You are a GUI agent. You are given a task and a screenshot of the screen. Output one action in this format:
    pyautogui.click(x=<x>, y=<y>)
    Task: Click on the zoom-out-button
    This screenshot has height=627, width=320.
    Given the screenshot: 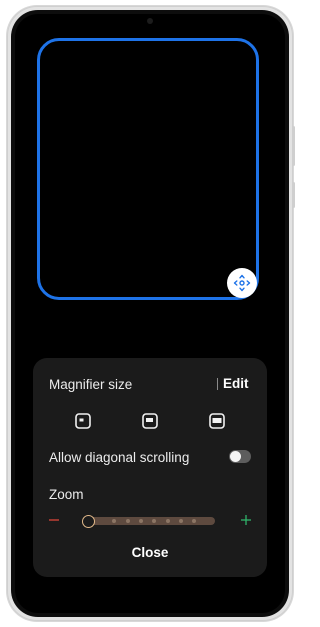 What is the action you would take?
    pyautogui.click(x=54, y=519)
    